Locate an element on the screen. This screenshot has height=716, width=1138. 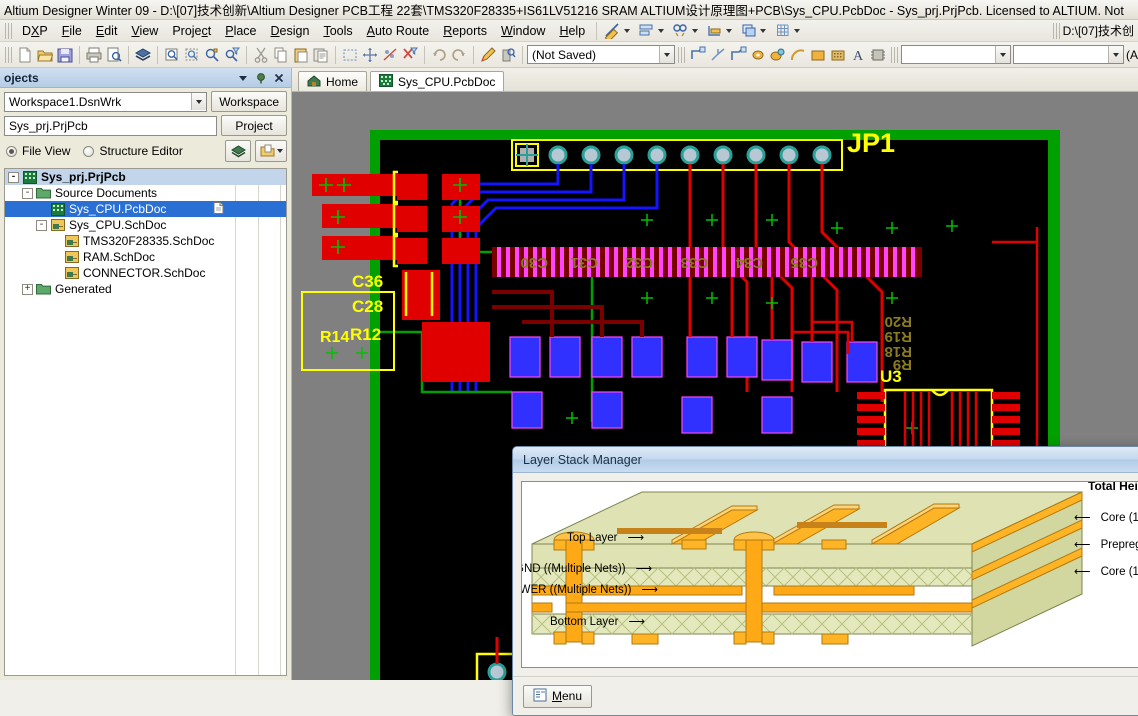
find-similar-dropdown-caret is located at coordinates (695, 30).